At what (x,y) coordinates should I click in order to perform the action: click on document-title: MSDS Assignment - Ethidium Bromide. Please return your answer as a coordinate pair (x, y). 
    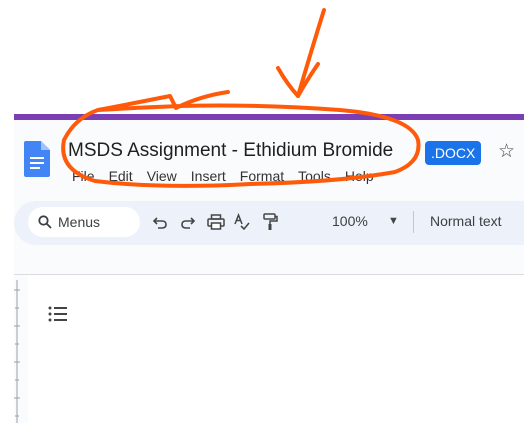
    Looking at the image, I should click on (230, 151).